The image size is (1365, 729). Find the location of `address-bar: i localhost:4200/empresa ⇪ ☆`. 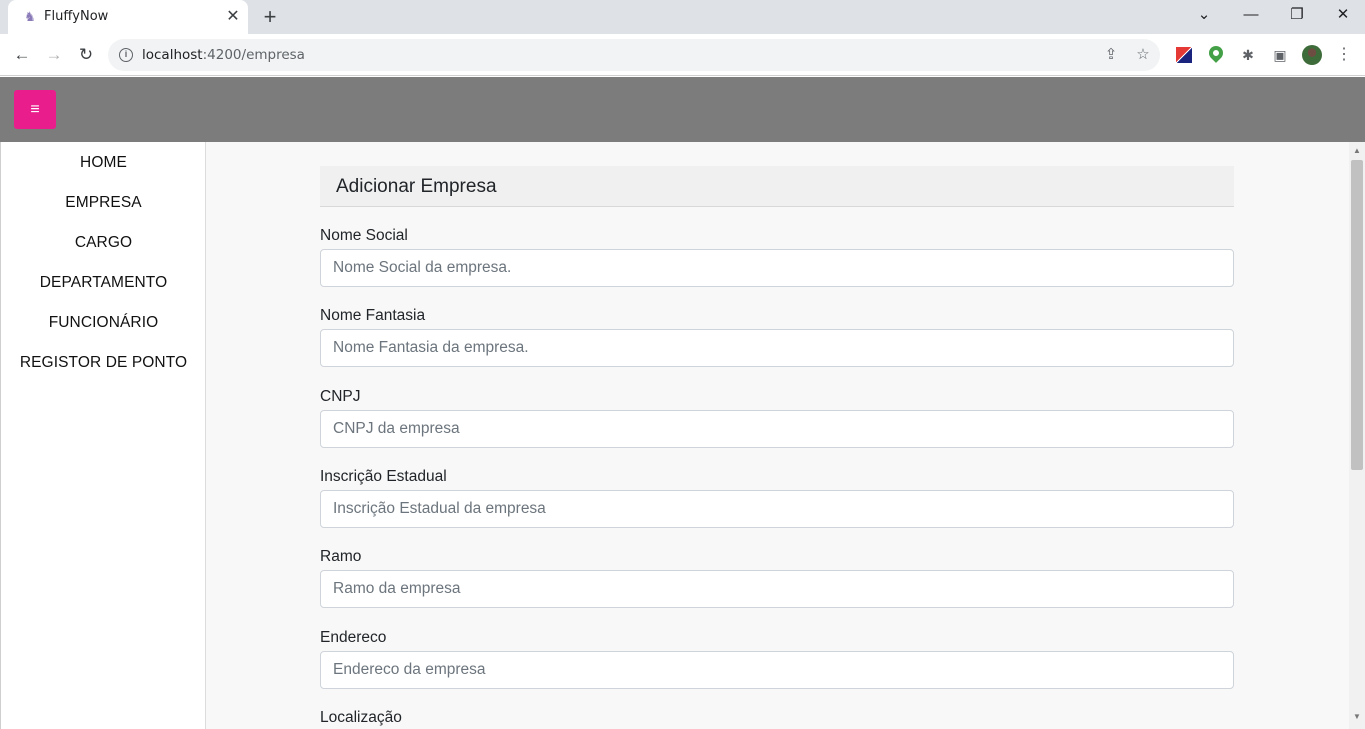

address-bar: i localhost:4200/empresa ⇪ ☆ is located at coordinates (634, 55).